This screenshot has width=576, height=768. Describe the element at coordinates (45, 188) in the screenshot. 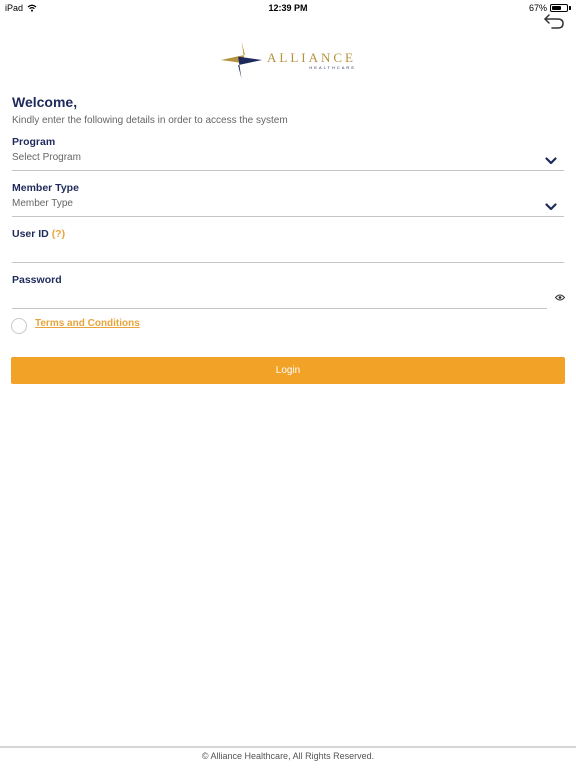

I see `member-type-label: Member Type` at that location.